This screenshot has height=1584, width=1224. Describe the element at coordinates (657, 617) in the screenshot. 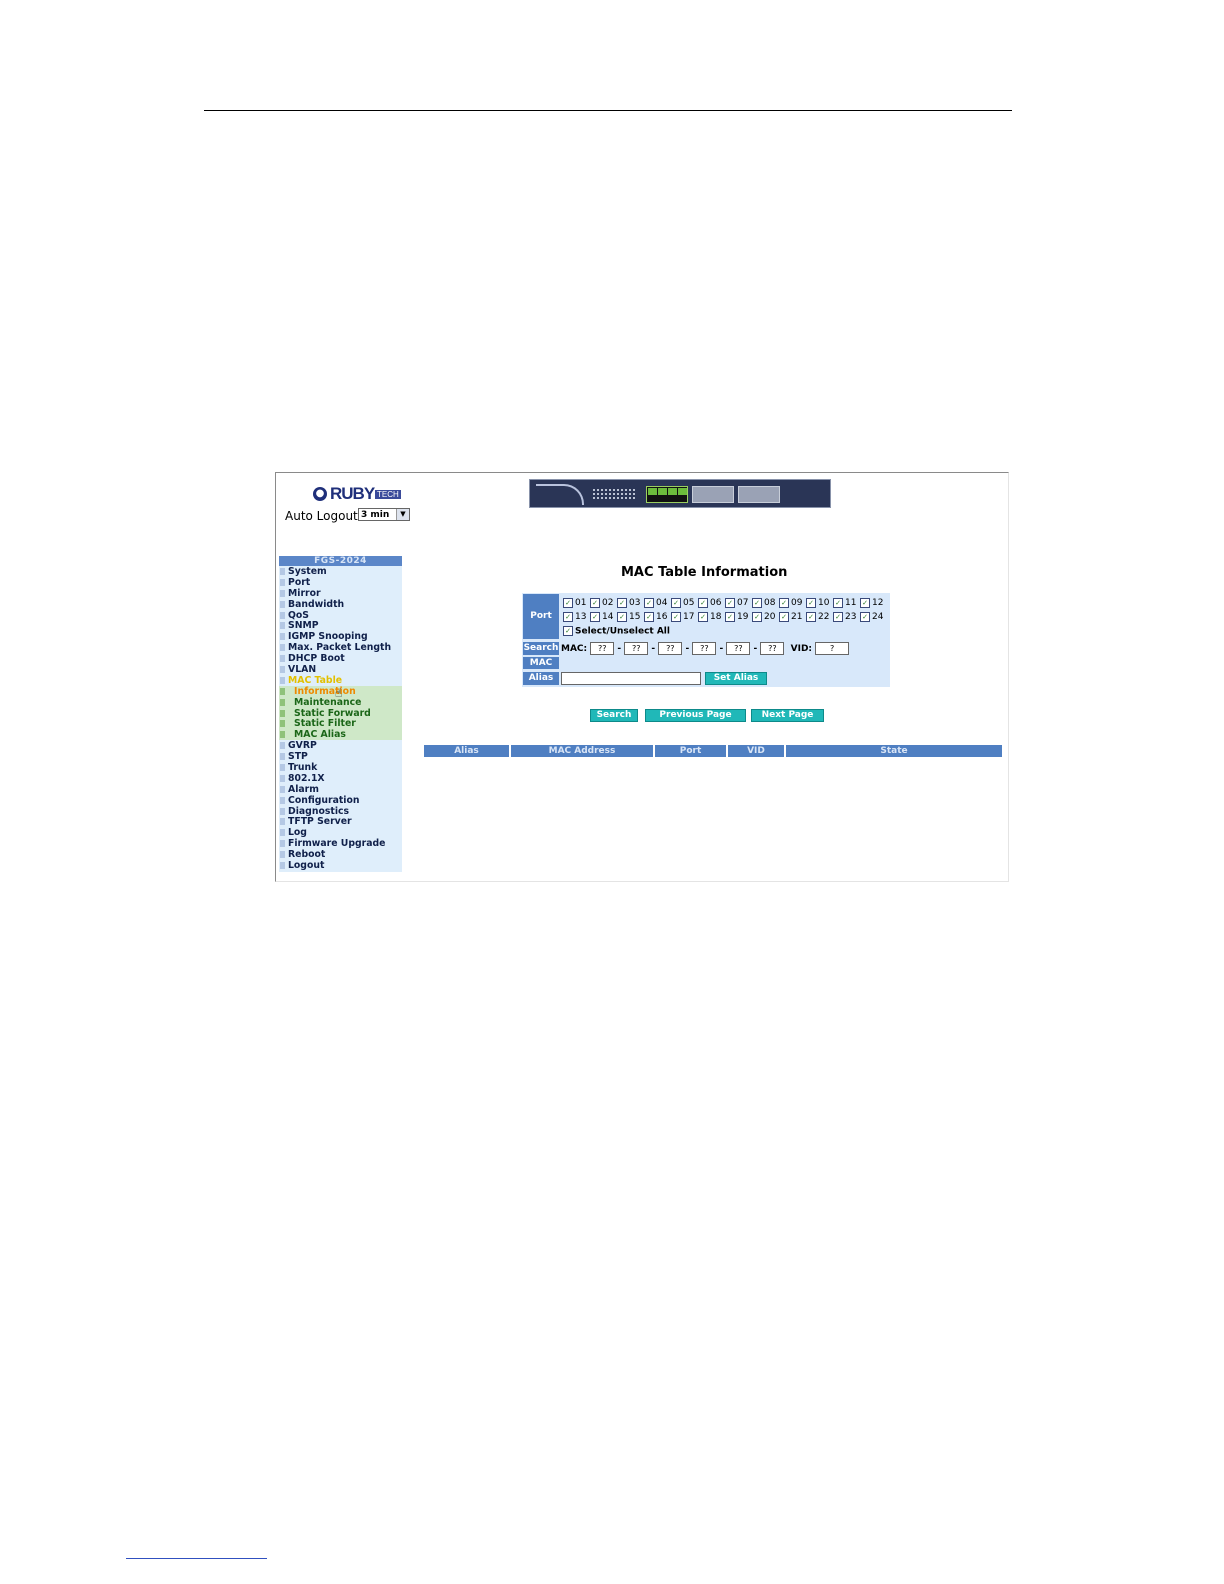

I see `port-checkbox: ✓ 16` at that location.